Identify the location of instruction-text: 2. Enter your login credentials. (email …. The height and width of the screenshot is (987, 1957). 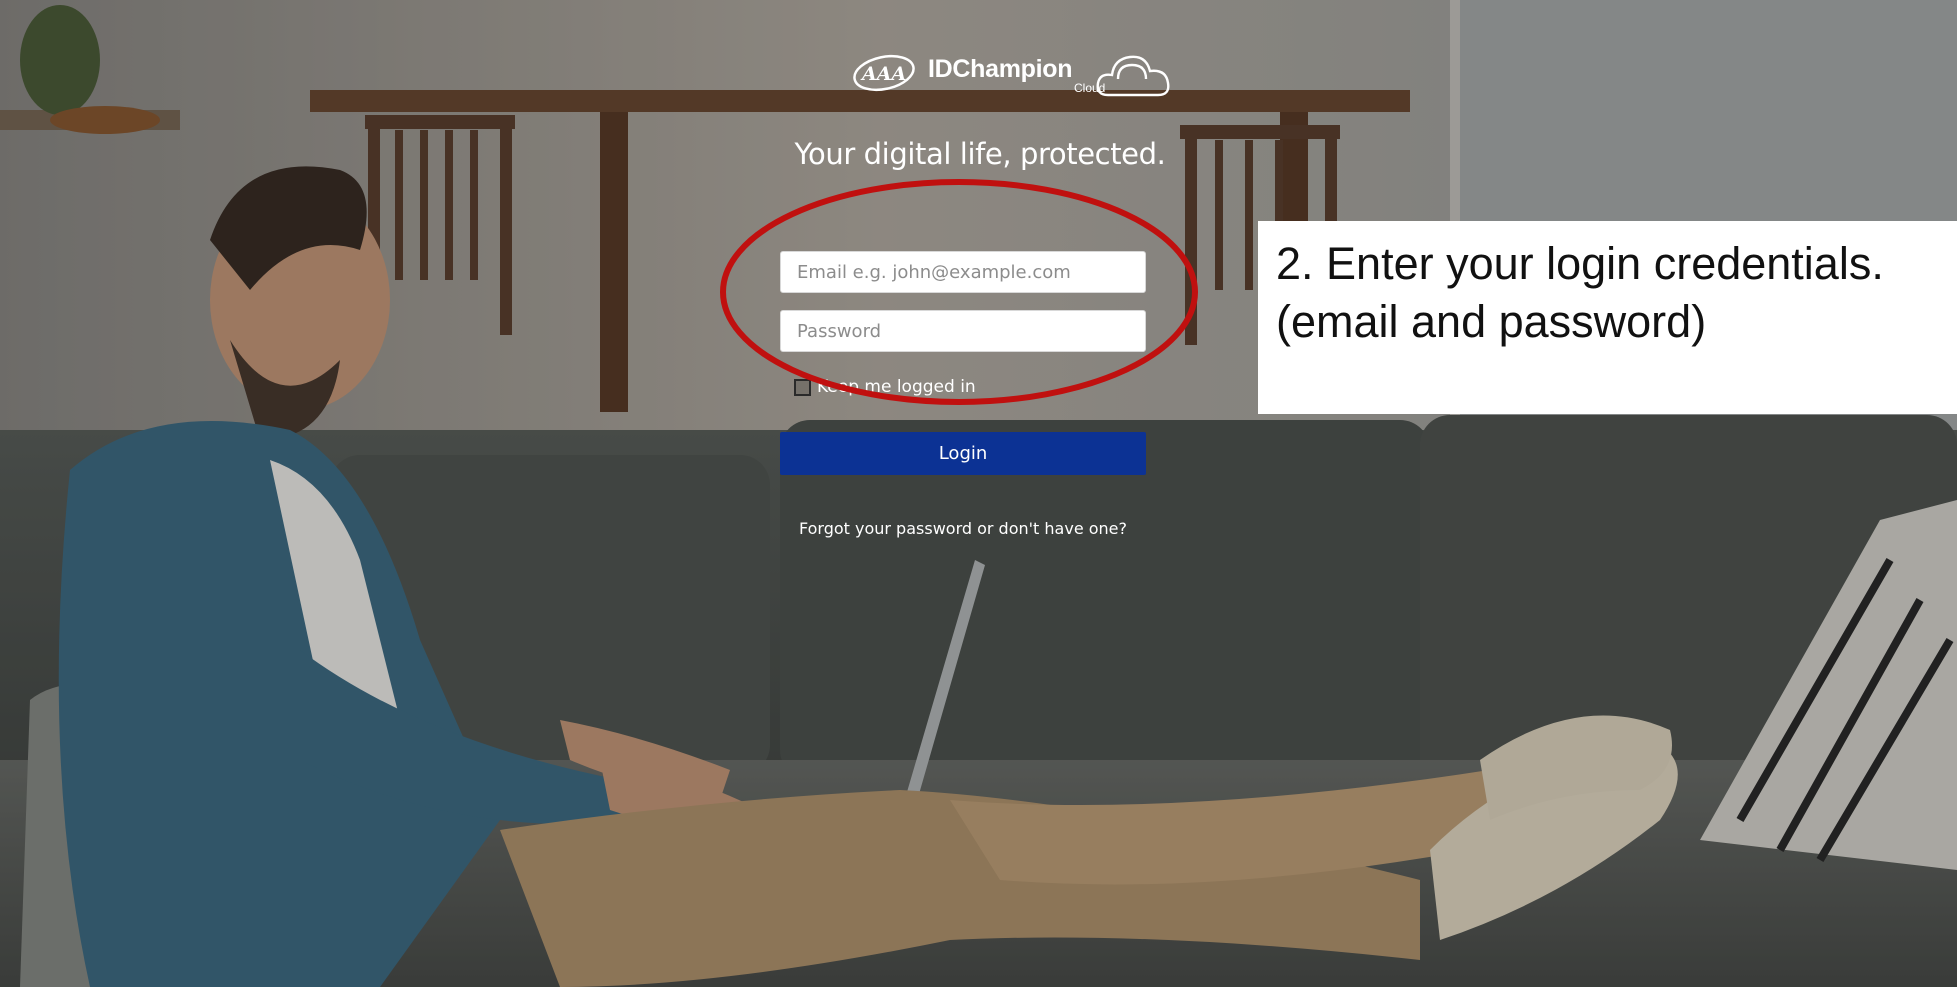
(1580, 292).